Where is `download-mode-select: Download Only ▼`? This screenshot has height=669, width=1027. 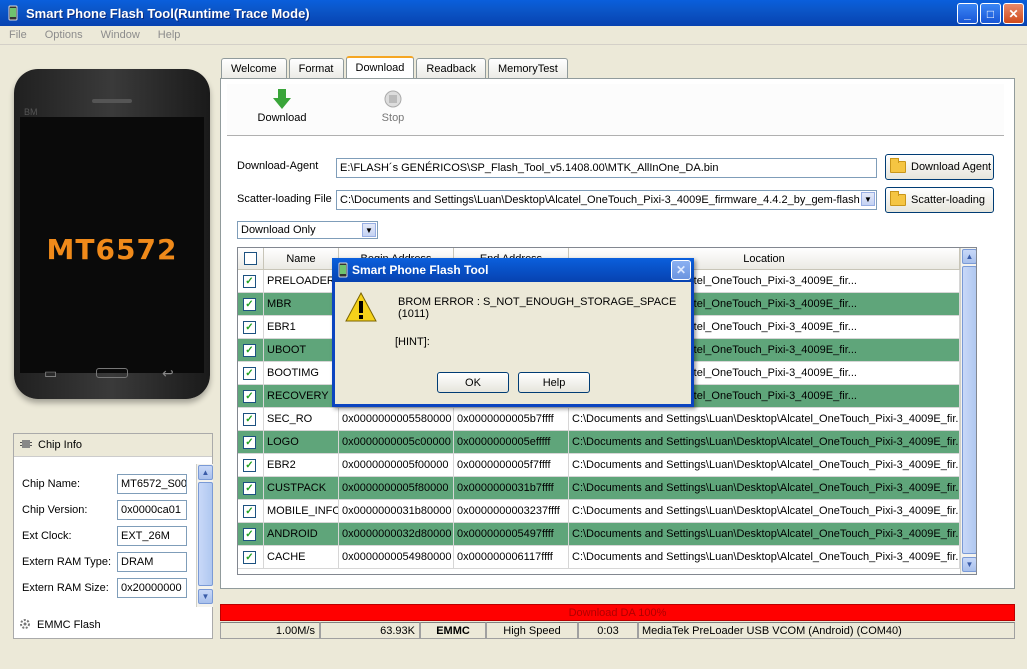 download-mode-select: Download Only ▼ is located at coordinates (307, 230).